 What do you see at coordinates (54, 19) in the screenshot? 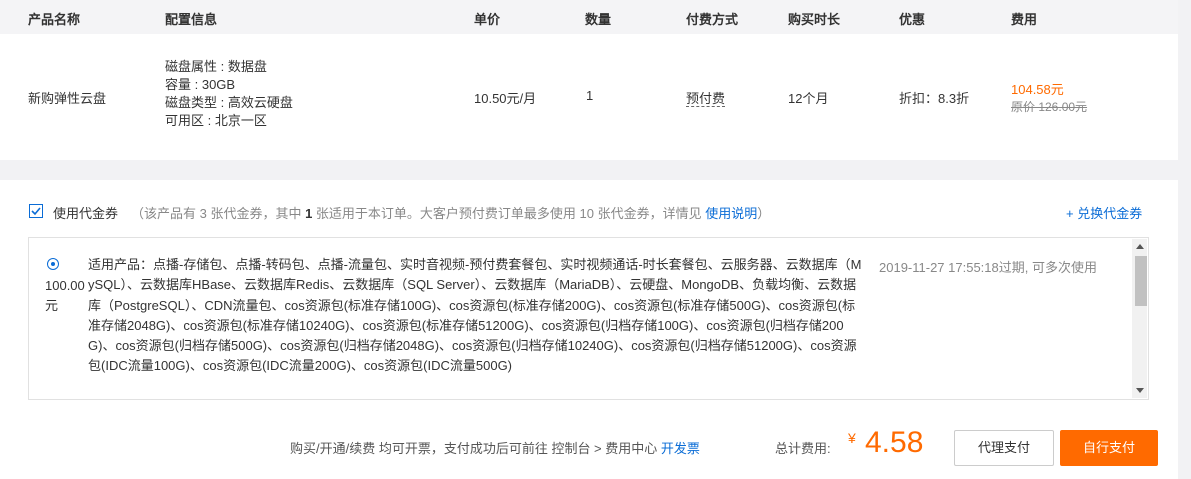
I see `header-product: 产品名称` at bounding box center [54, 19].